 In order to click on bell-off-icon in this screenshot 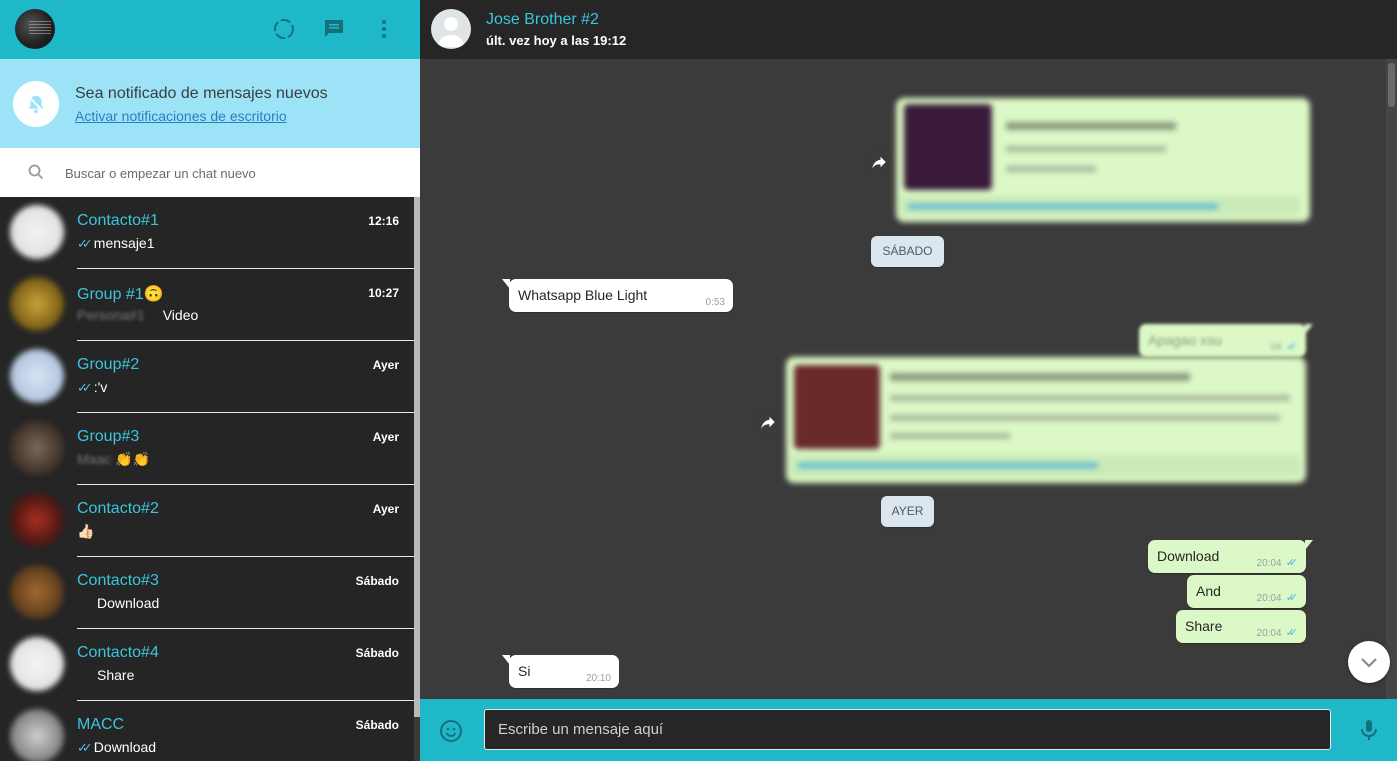, I will do `click(36, 104)`.